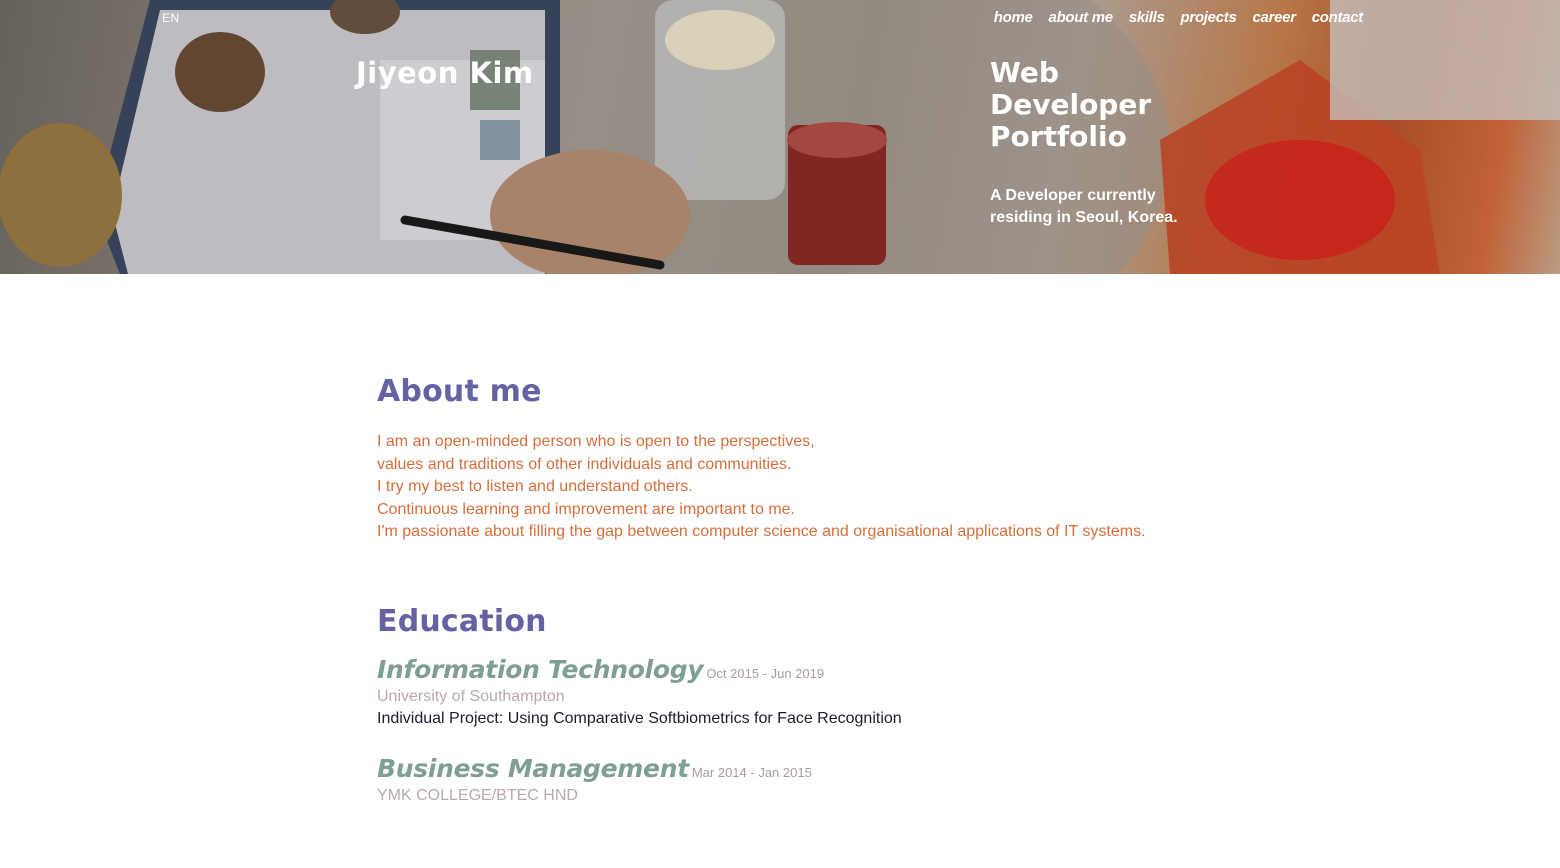 The height and width of the screenshot is (868, 1560). I want to click on hero-title-line: Web, so click(1024, 72).